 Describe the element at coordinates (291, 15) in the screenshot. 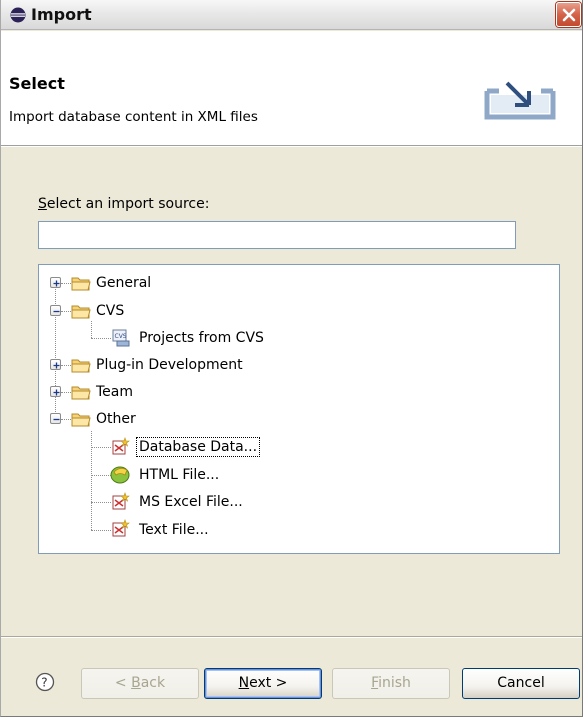

I see `title-bar: Import` at that location.